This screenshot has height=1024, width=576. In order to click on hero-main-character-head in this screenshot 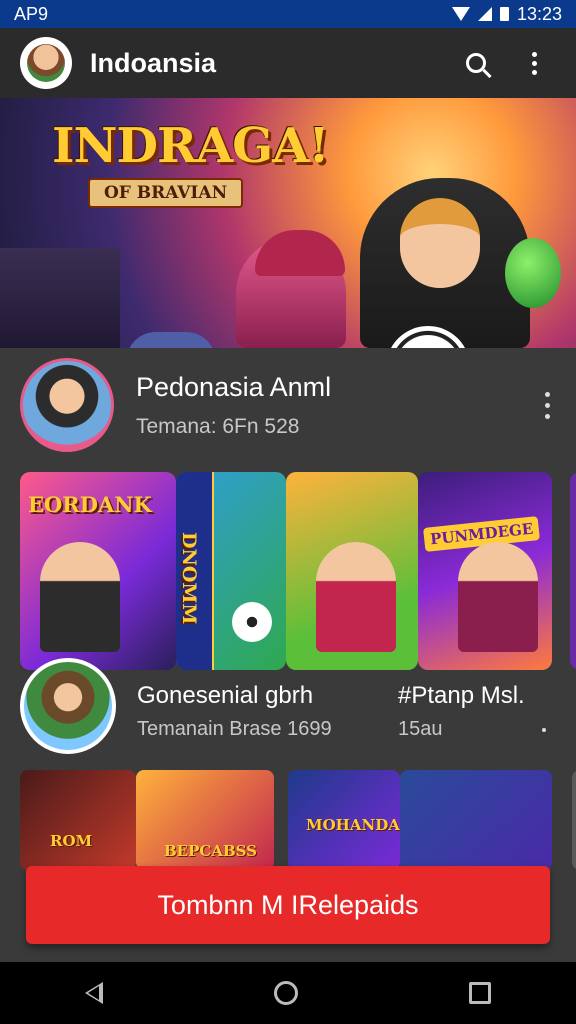, I will do `click(440, 243)`.